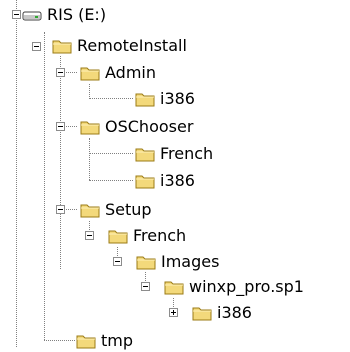  Describe the element at coordinates (32, 16) in the screenshot. I see `drive-icon` at that location.